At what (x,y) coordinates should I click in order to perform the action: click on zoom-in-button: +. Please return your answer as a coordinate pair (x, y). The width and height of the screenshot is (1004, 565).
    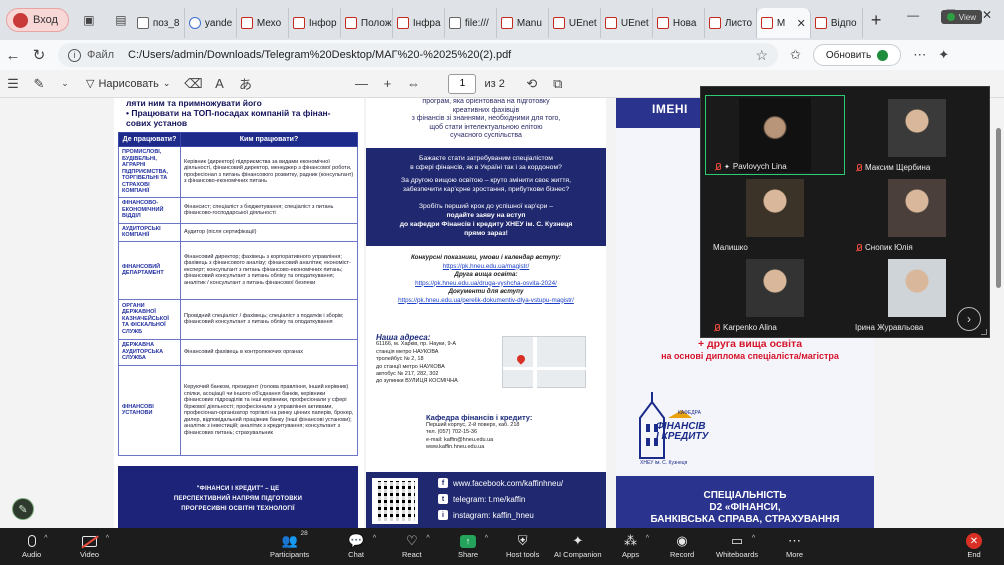
    Looking at the image, I should click on (387, 83).